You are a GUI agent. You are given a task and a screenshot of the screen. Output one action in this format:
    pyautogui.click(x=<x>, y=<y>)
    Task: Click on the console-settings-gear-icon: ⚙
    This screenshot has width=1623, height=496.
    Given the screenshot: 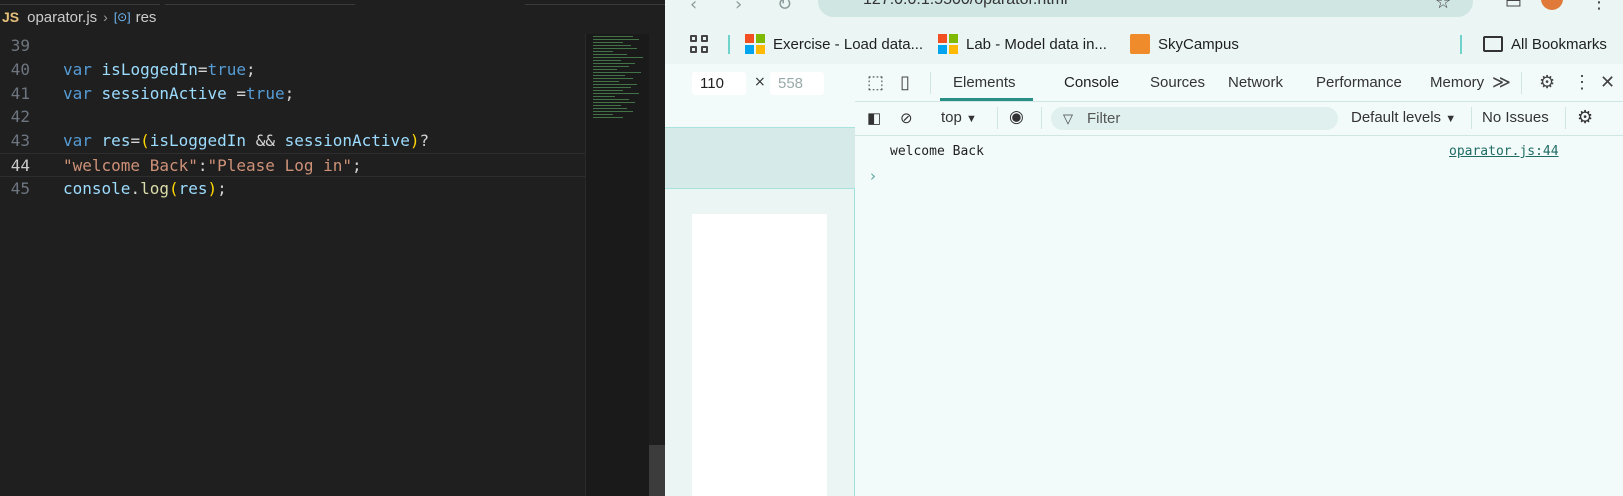 What is the action you would take?
    pyautogui.click(x=1585, y=117)
    